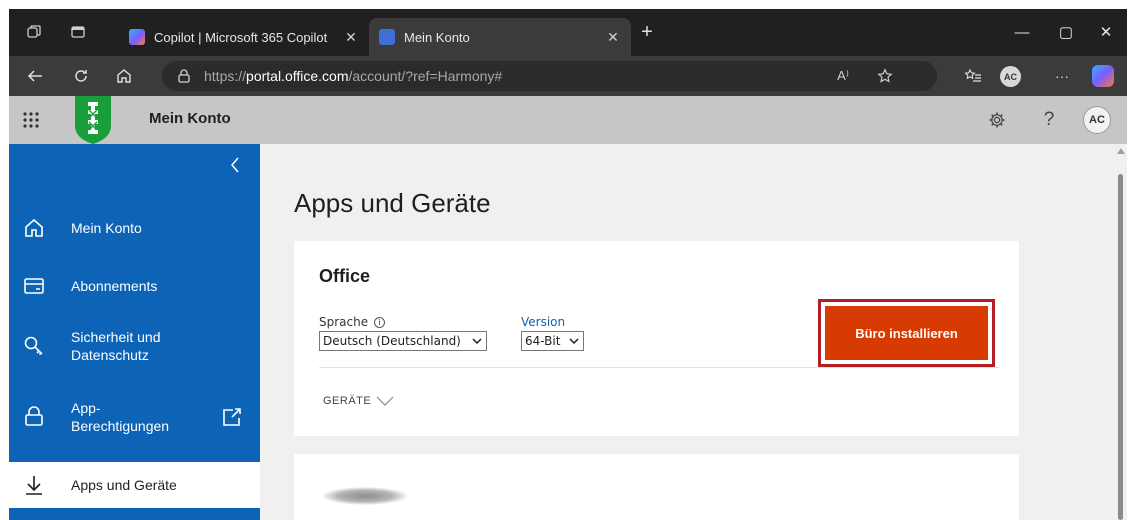 This screenshot has height=520, width=1135. I want to click on nav-item-apps-und-geraete: Apps und Geräte, so click(134, 485).